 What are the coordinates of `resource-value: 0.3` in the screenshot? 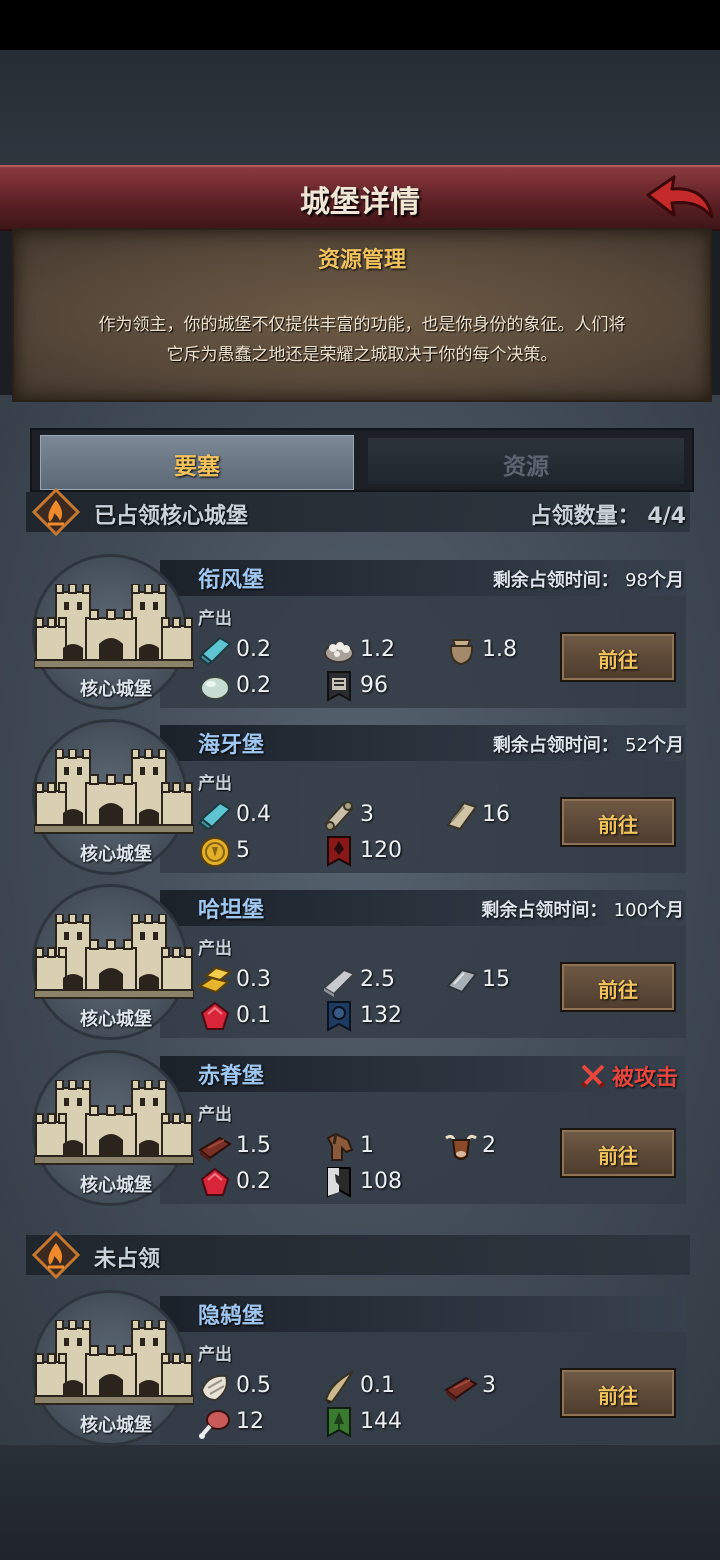 It's located at (253, 979).